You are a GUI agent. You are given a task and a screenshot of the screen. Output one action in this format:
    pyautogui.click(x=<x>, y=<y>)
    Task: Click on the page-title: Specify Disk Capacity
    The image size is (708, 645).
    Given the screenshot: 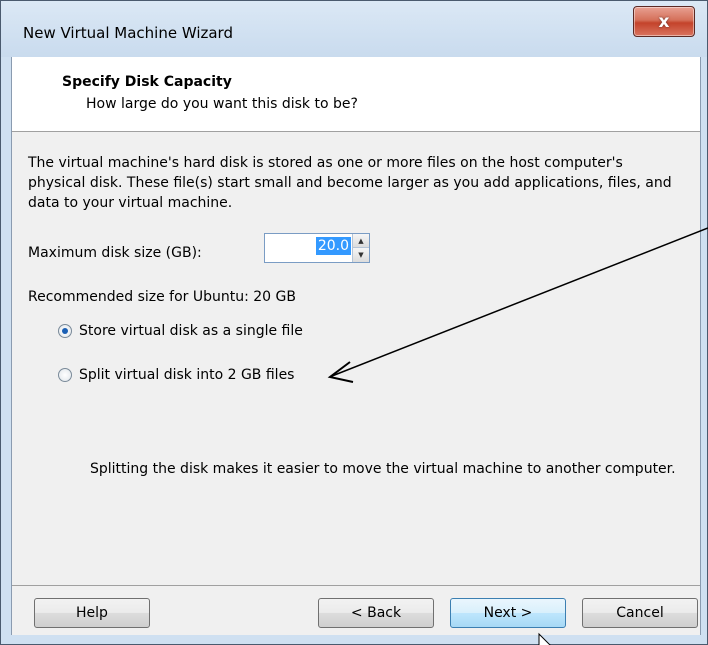 What is the action you would take?
    pyautogui.click(x=147, y=82)
    